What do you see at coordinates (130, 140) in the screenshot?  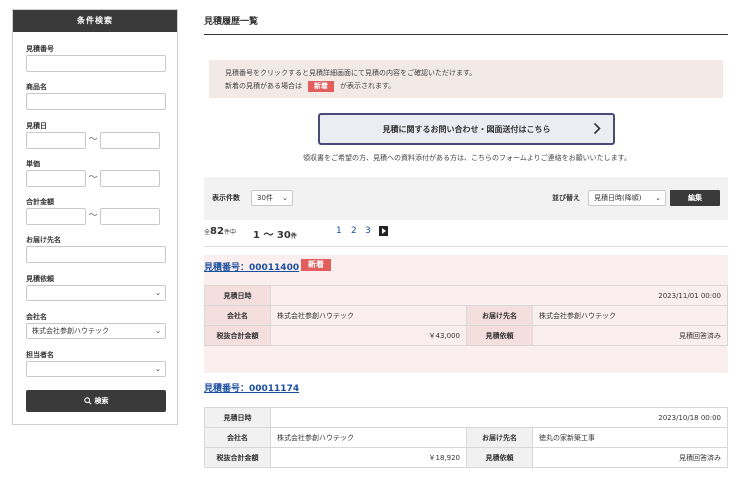 I see `quote-date-to-input` at bounding box center [130, 140].